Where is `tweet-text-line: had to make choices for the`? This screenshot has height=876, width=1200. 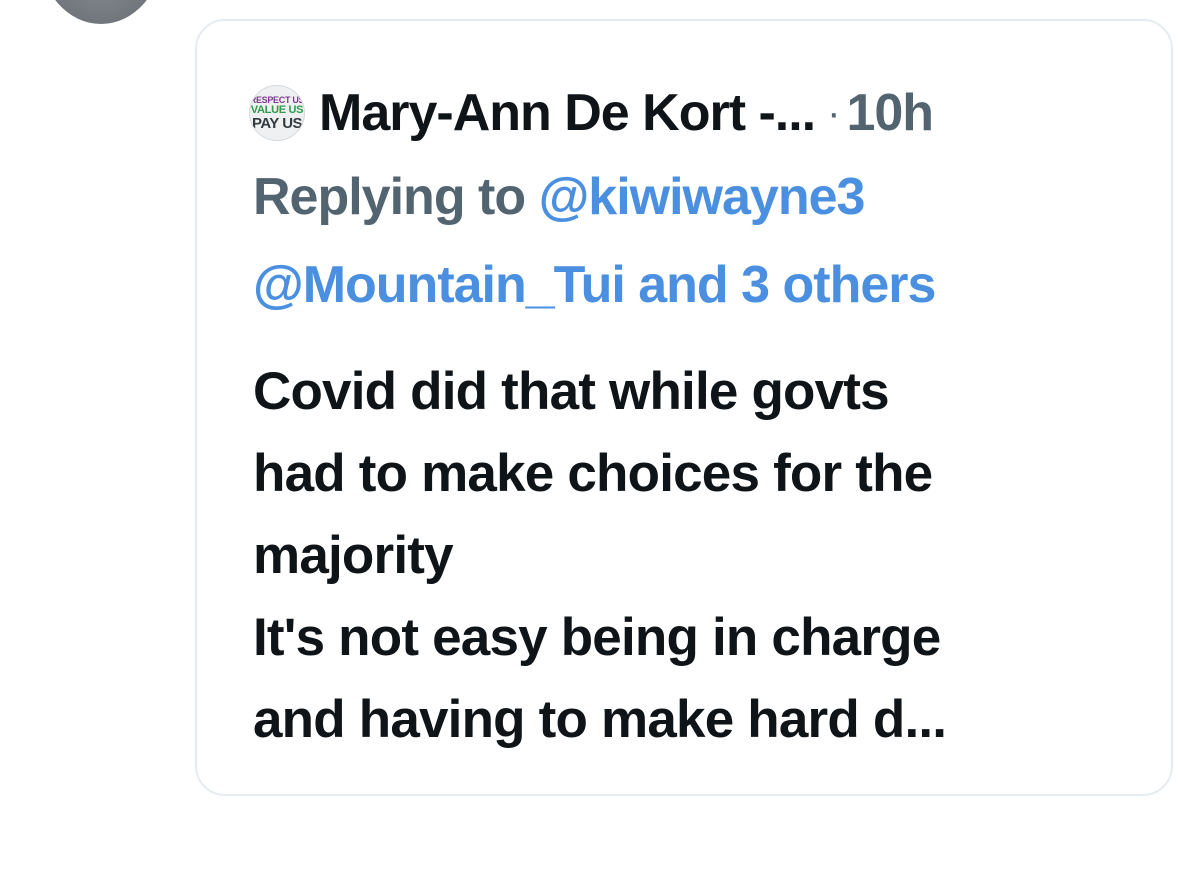 tweet-text-line: had to make choices for the is located at coordinates (593, 473).